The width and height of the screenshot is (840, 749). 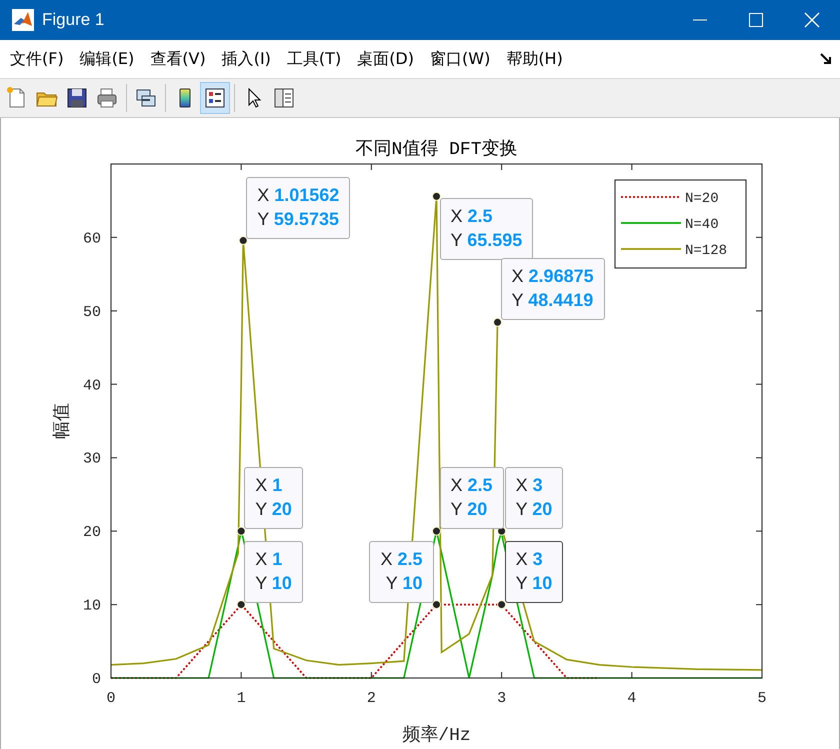 I want to click on annotation: X 3 Y 10, so click(x=534, y=571).